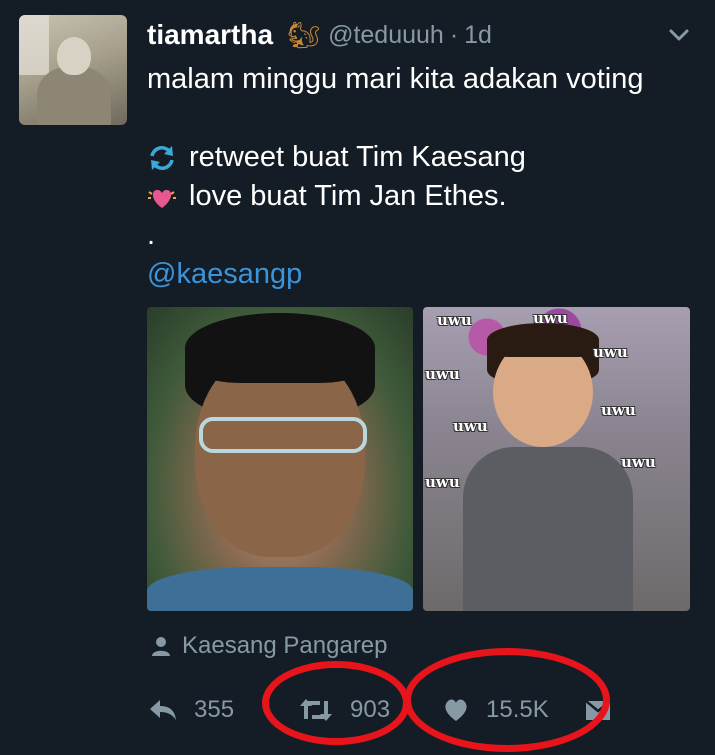 This screenshot has height=755, width=715. I want to click on tweet-line: love buat Tim Jan Ethes., so click(422, 196).